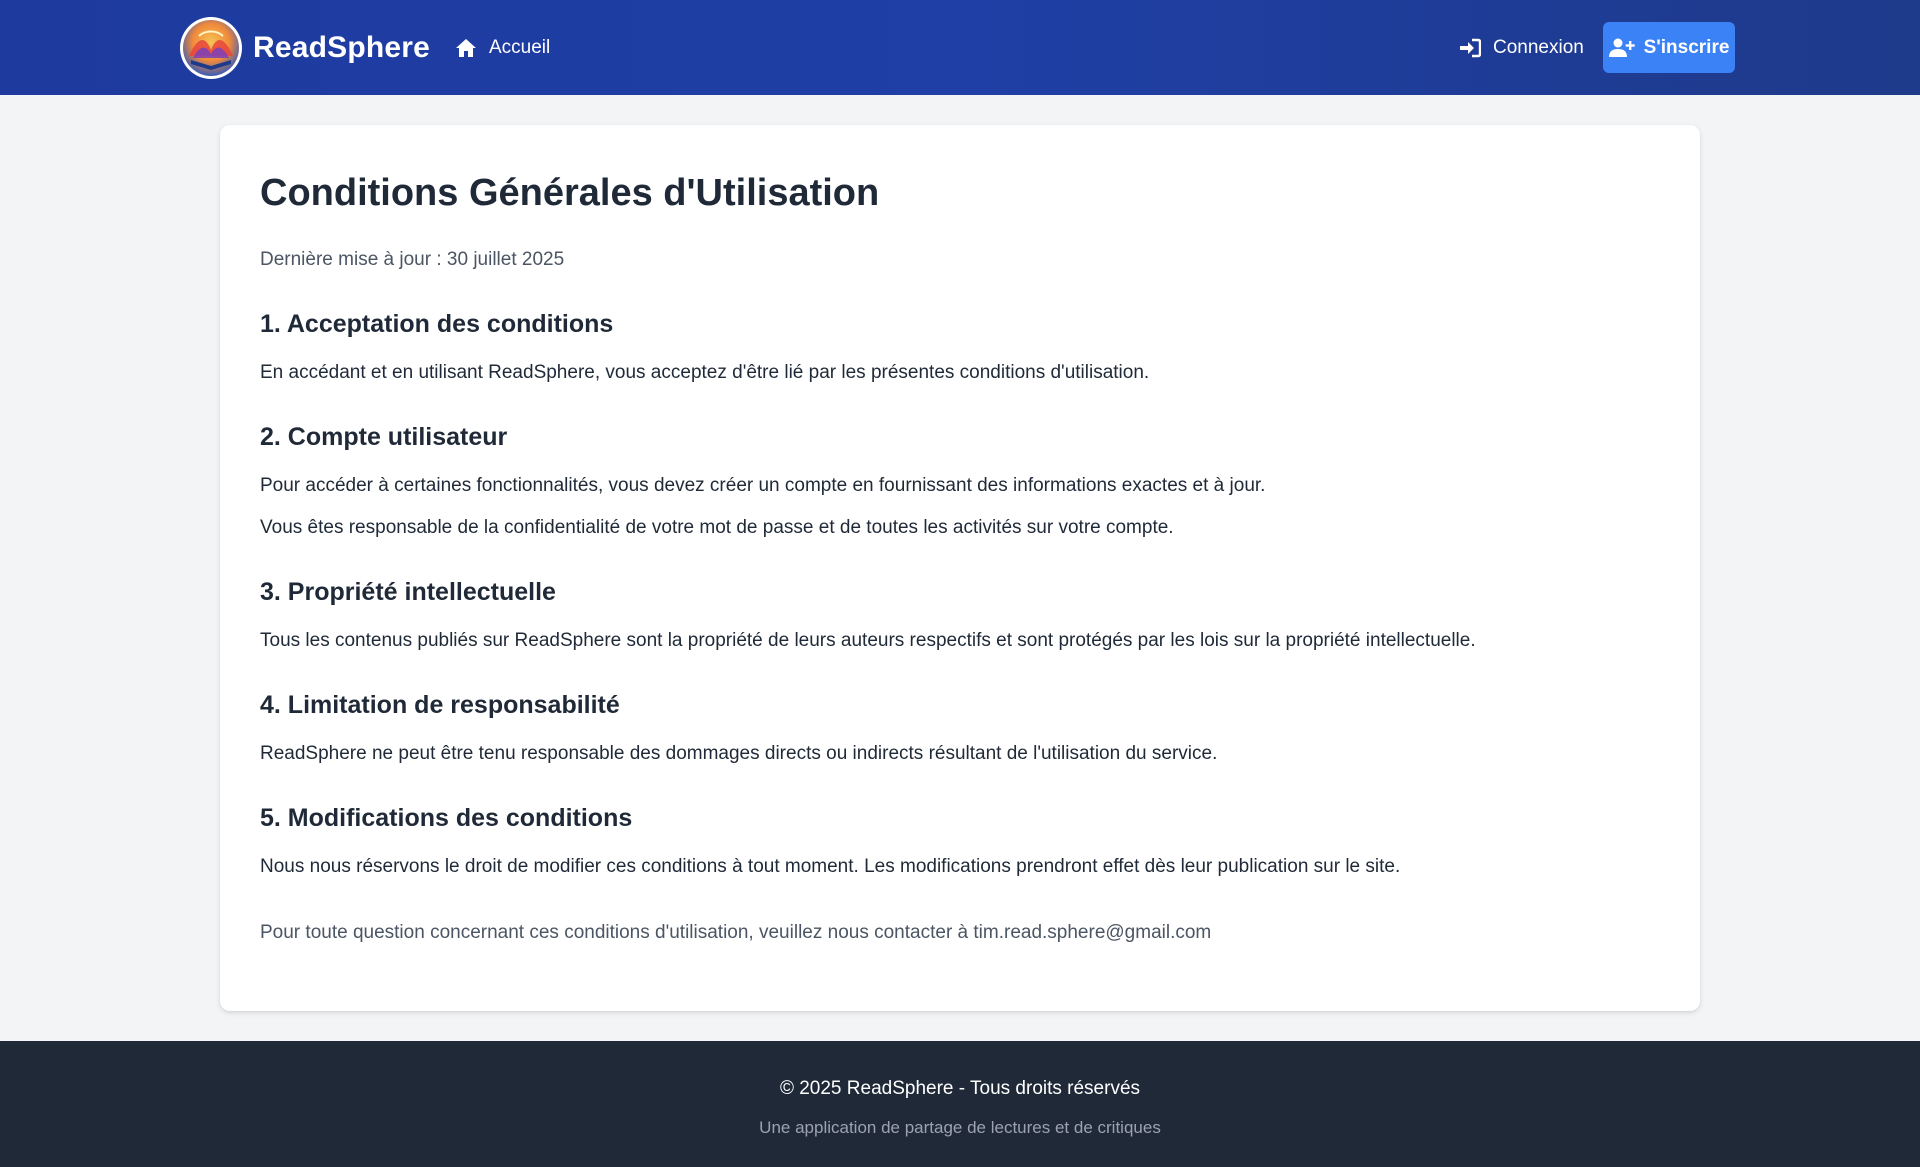 This screenshot has width=1920, height=1167. Describe the element at coordinates (960, 1088) in the screenshot. I see `footer-copyright: © 2025 ReadSphere - Tous droits réservés` at that location.